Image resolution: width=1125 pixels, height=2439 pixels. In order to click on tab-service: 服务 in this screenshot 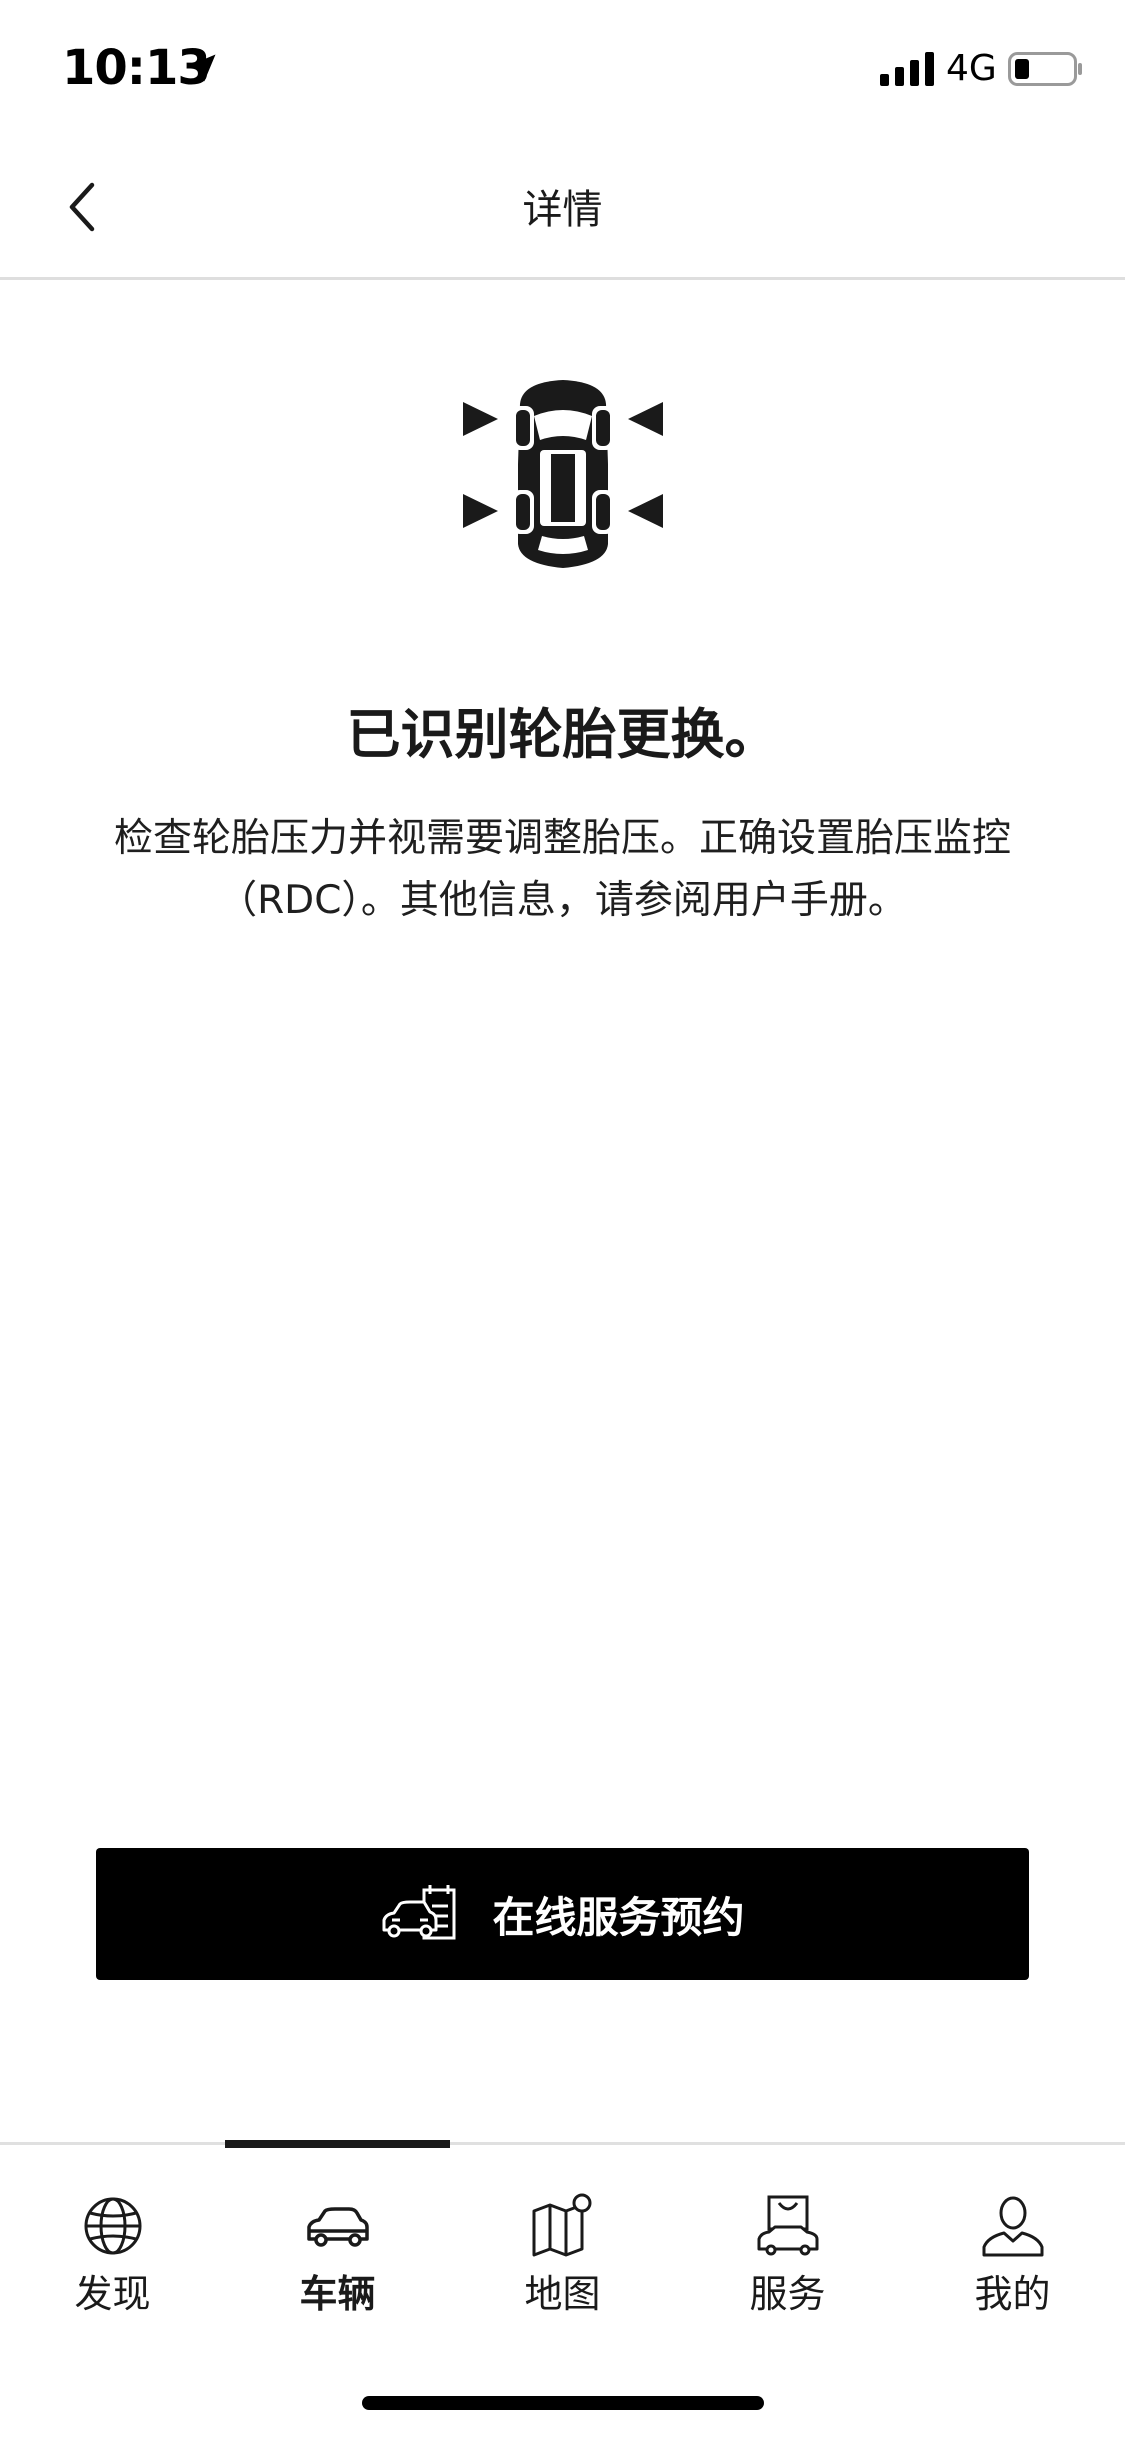, I will do `click(787, 2245)`.